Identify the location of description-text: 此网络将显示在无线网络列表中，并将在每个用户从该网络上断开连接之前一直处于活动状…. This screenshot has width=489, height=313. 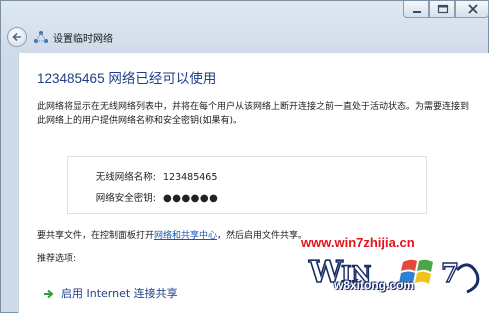
(253, 114).